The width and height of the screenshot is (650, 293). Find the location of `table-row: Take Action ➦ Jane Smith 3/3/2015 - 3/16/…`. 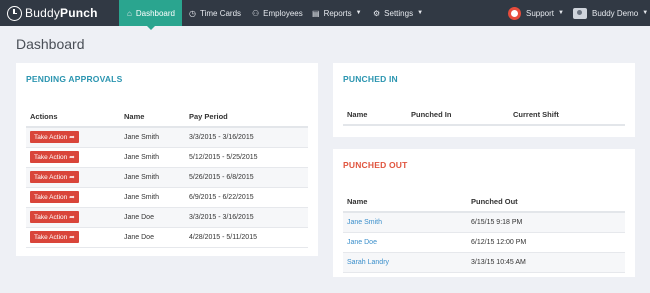

table-row: Take Action ➦ Jane Smith 3/3/2015 - 3/16/… is located at coordinates (167, 137).